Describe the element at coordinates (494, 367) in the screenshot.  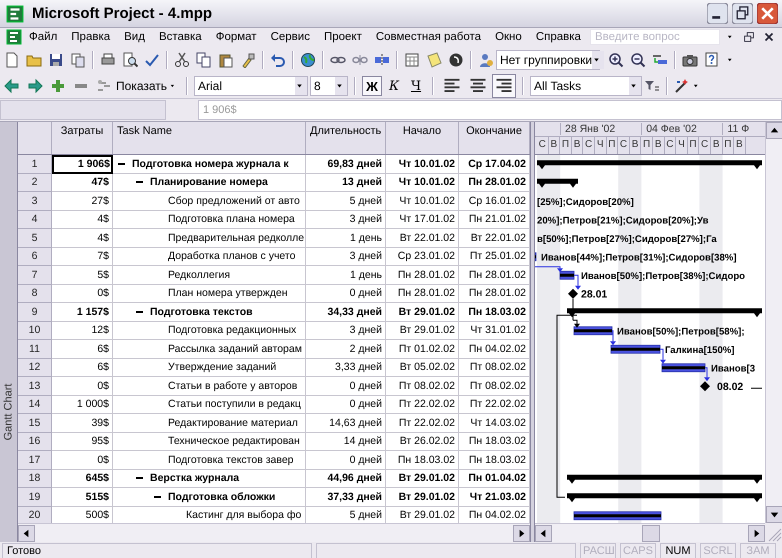
I see `finish-cell: Пт 08.02.02` at that location.